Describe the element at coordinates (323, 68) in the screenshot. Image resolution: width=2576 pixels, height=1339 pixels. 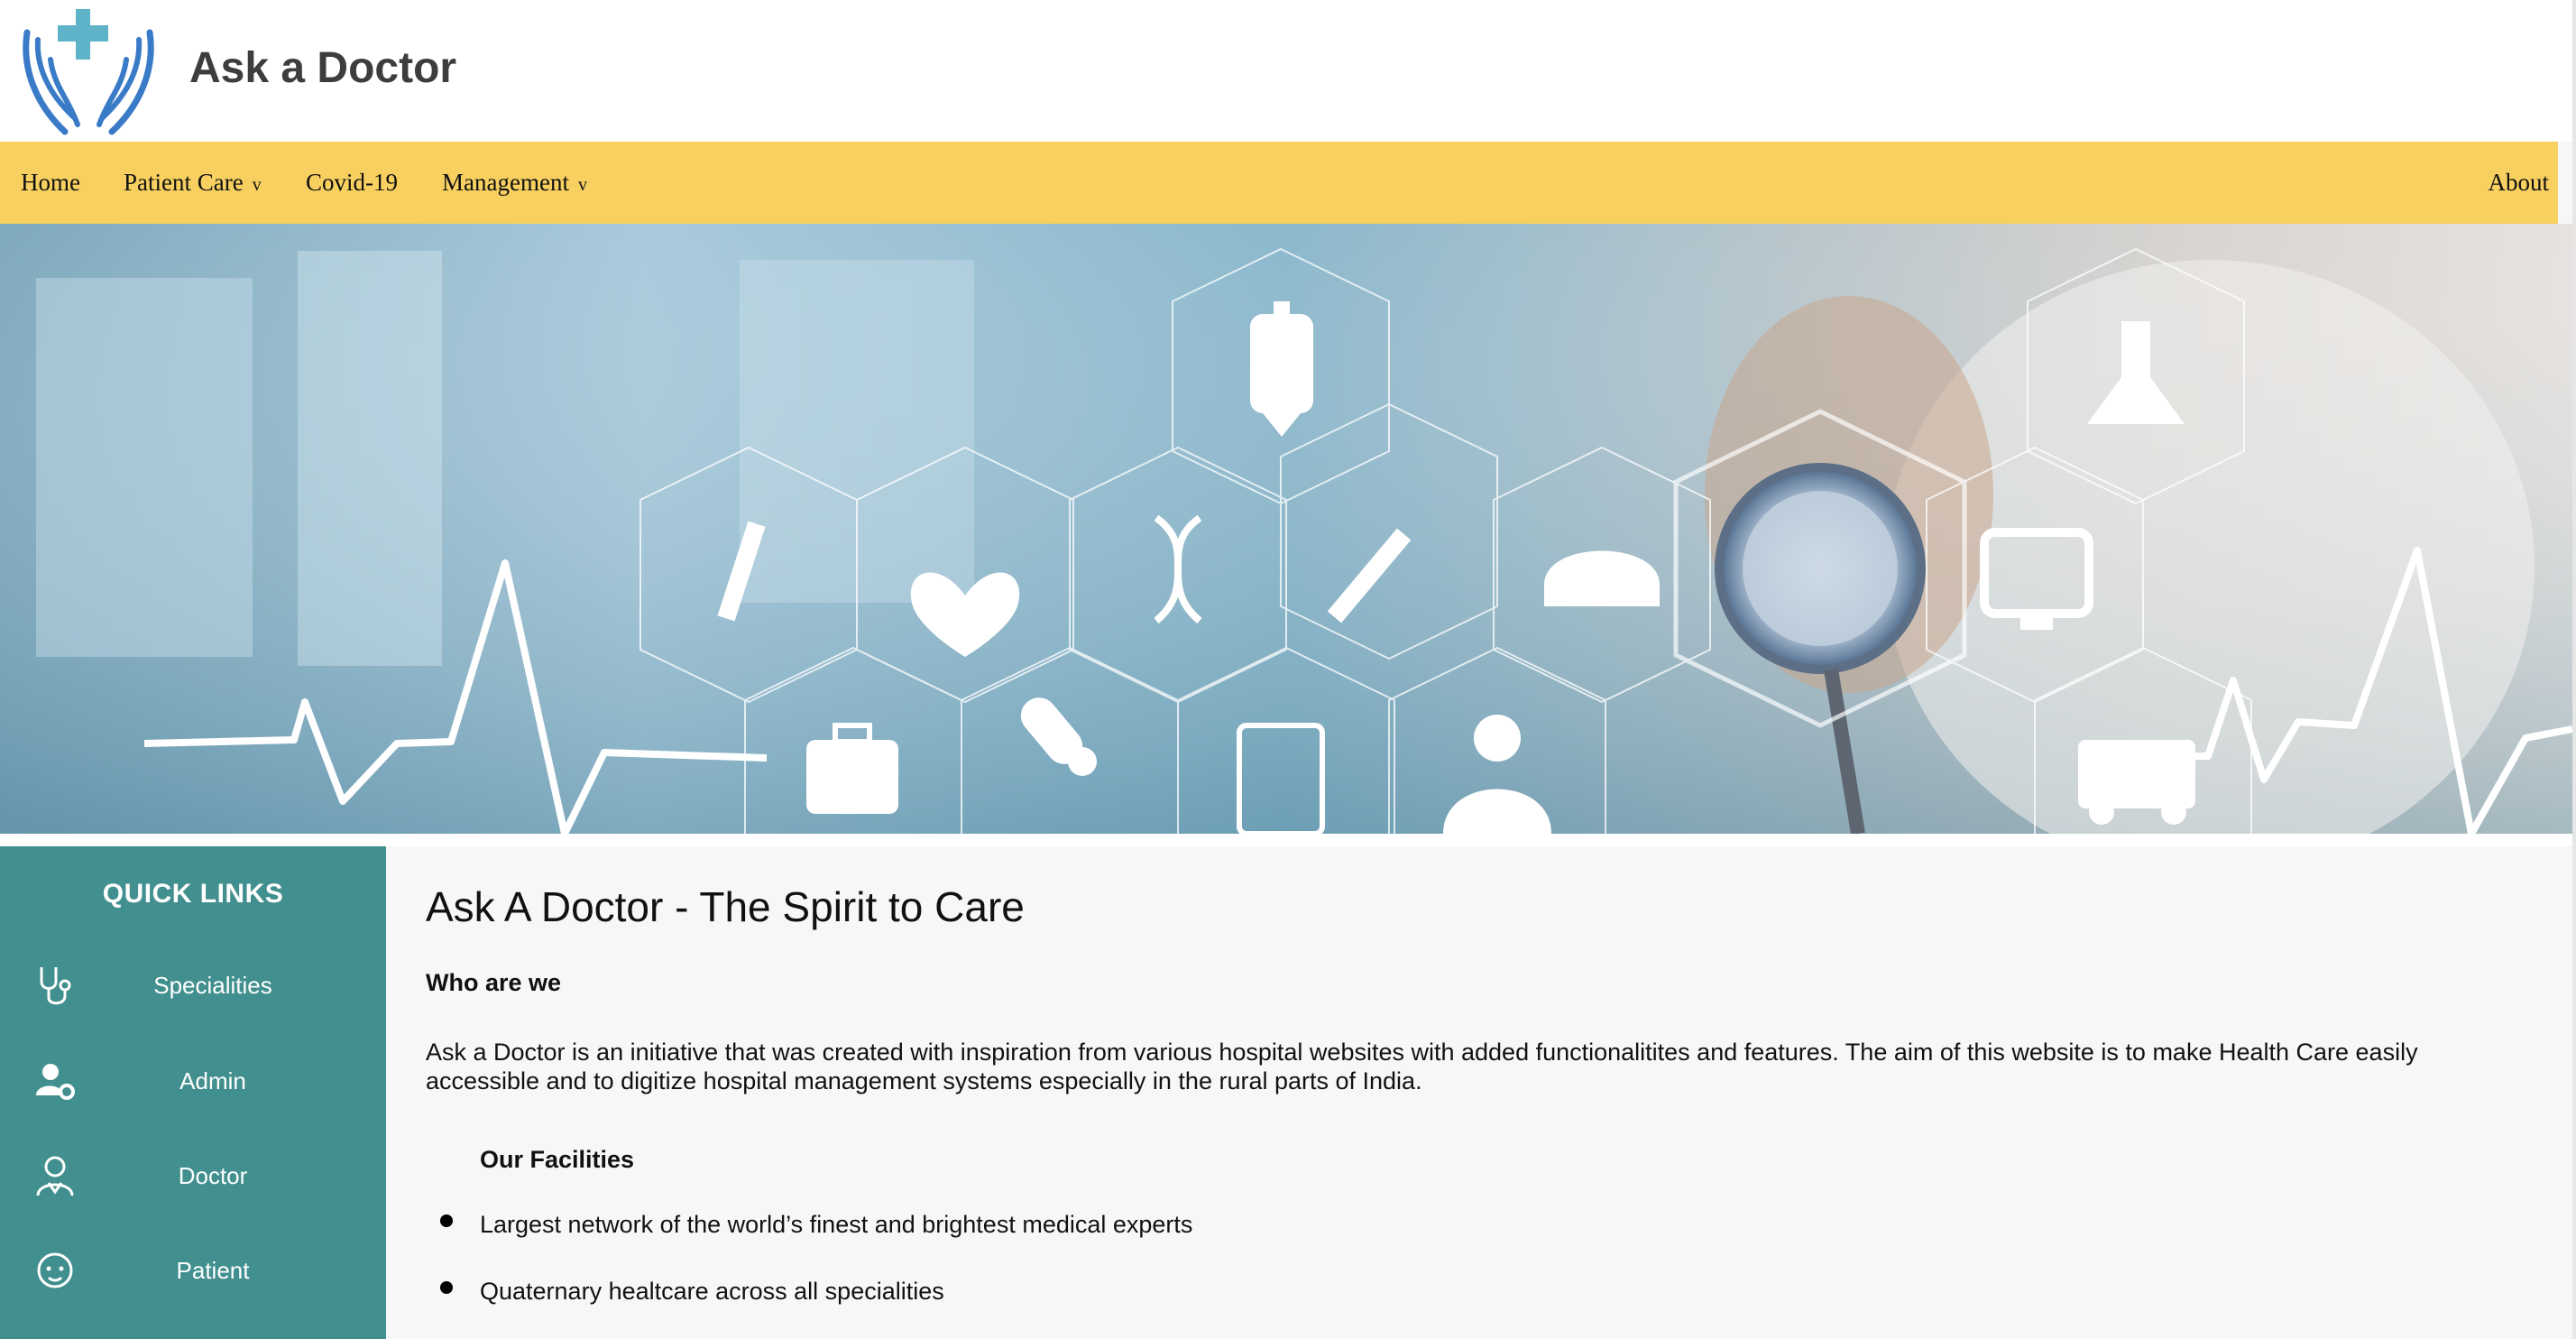
I see `site-title: Ask a Doctor` at that location.